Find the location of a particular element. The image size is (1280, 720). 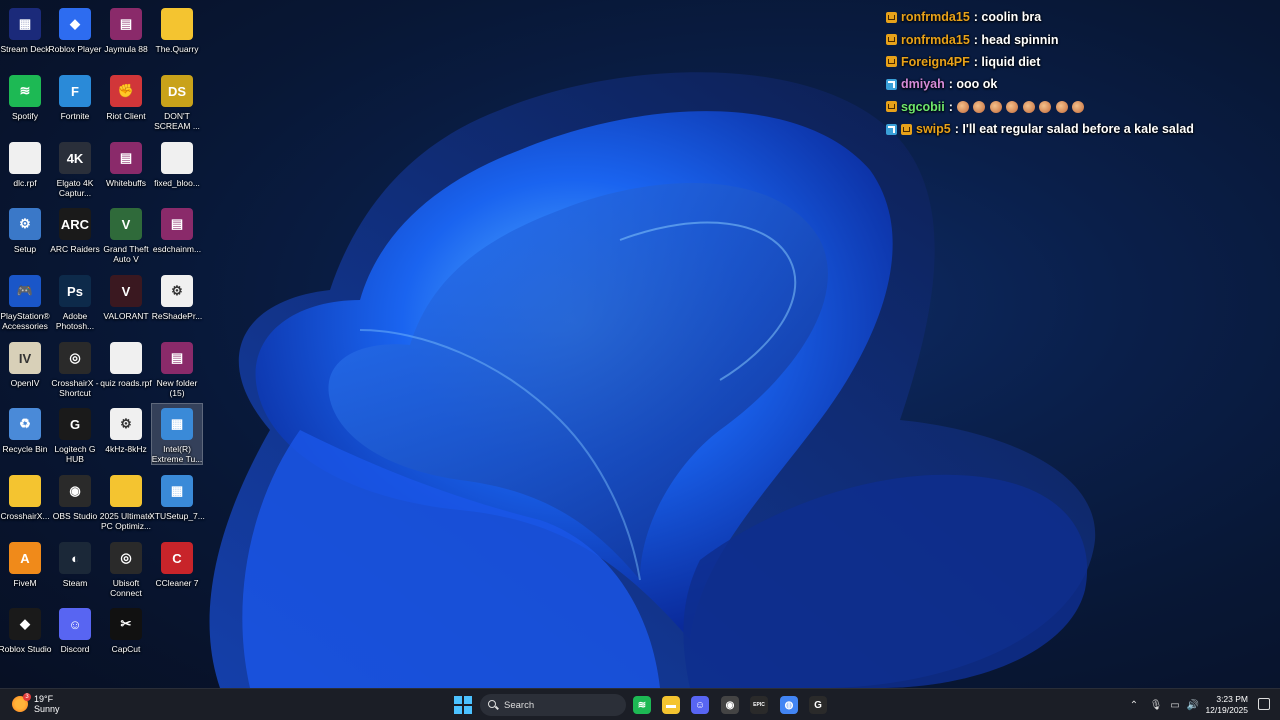

chat-message: Foreign4PF: liquid diet is located at coordinates (1081, 62).